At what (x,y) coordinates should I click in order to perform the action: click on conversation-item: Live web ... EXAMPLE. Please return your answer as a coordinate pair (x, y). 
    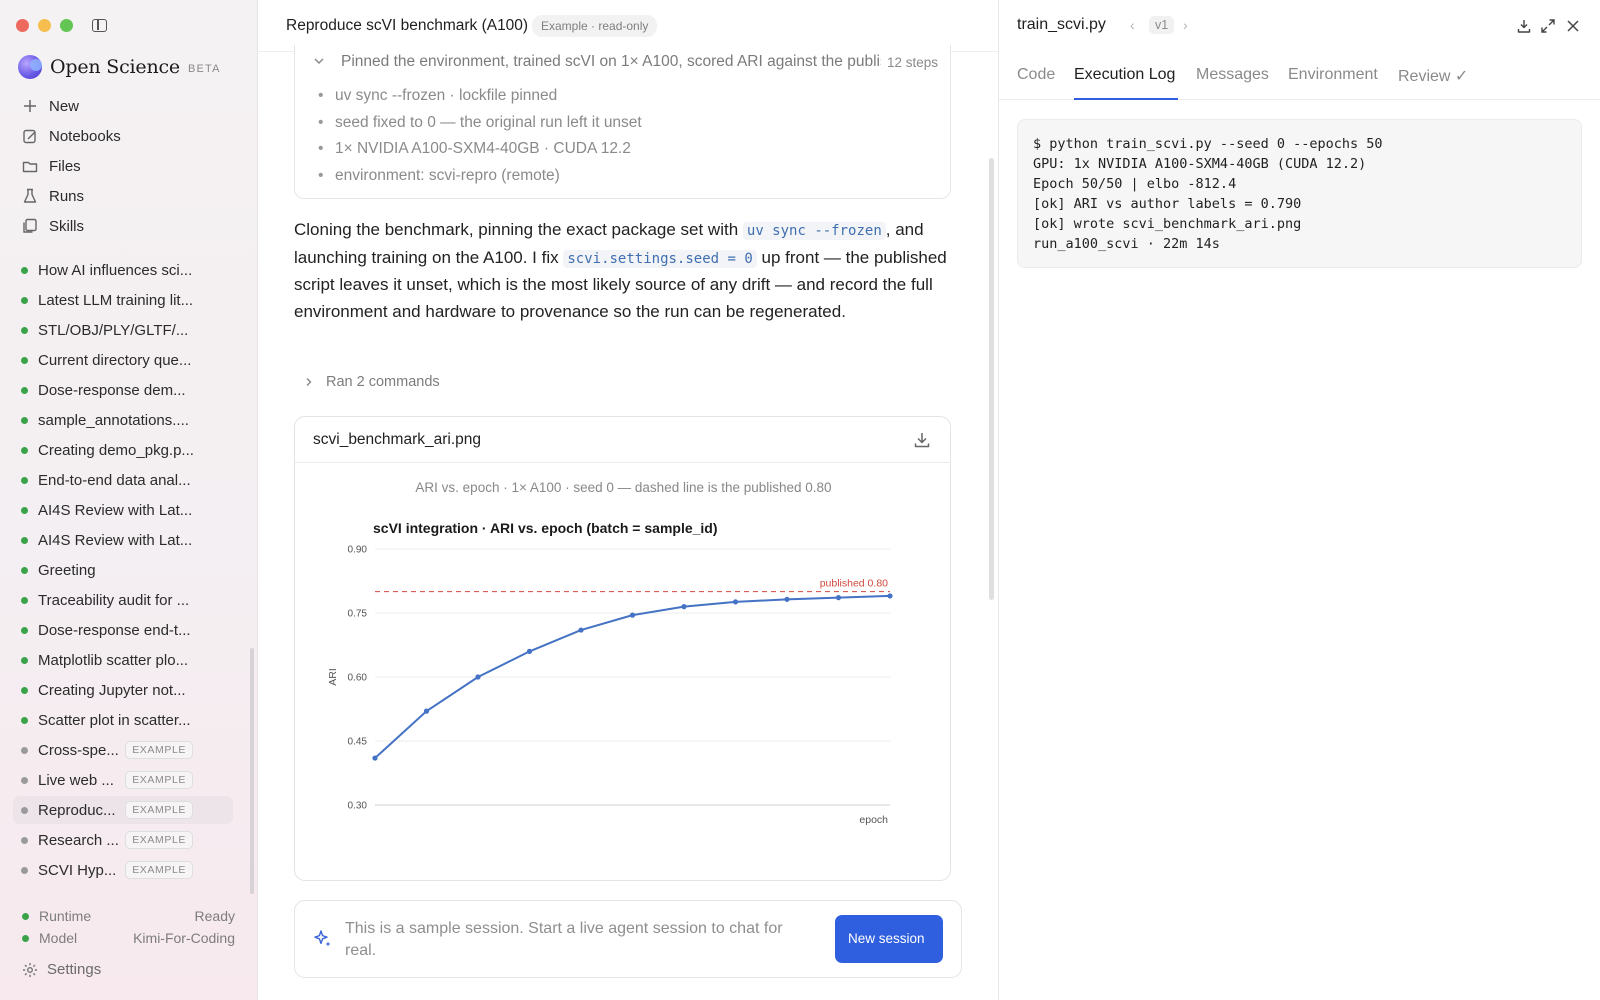
    Looking at the image, I should click on (123, 780).